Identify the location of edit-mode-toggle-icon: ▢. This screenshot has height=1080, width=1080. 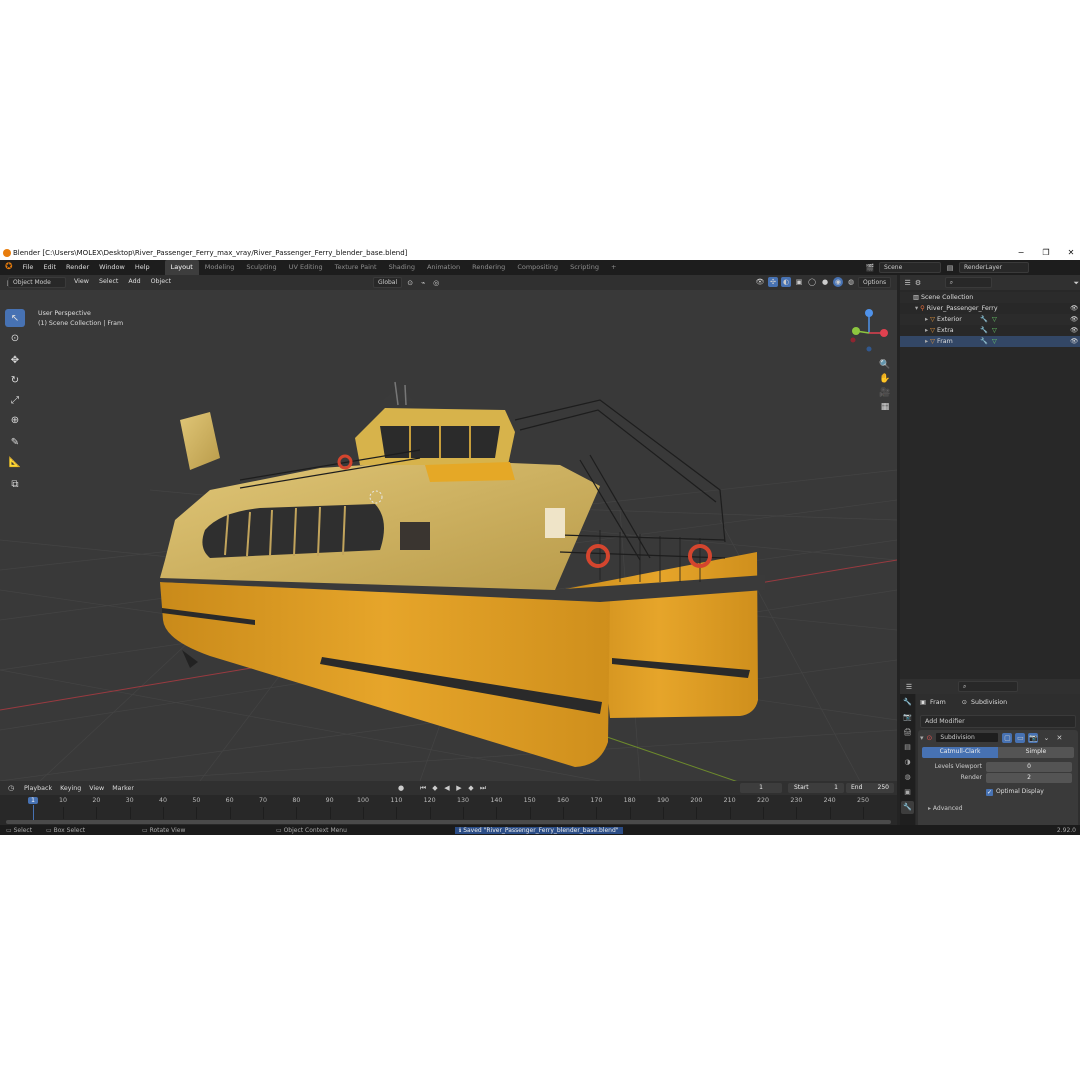
(1007, 737).